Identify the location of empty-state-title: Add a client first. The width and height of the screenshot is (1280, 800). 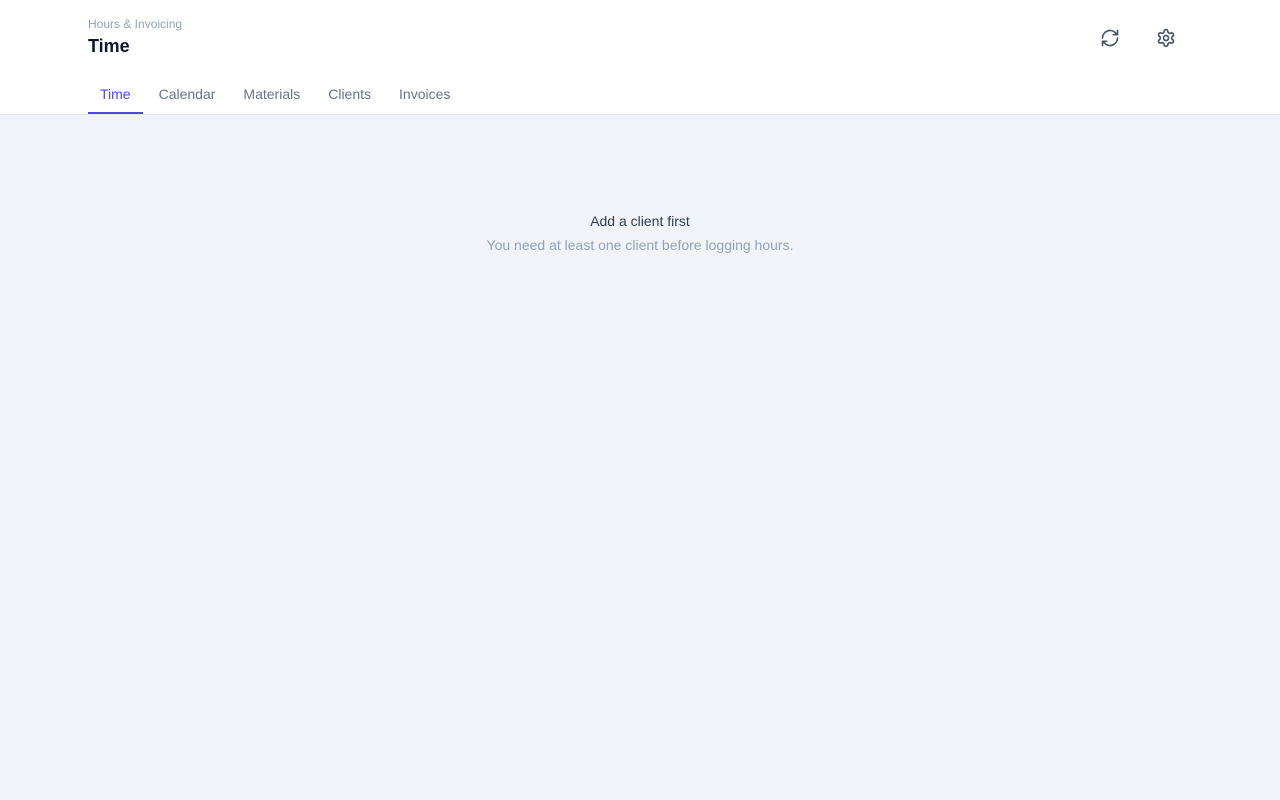
(640, 221).